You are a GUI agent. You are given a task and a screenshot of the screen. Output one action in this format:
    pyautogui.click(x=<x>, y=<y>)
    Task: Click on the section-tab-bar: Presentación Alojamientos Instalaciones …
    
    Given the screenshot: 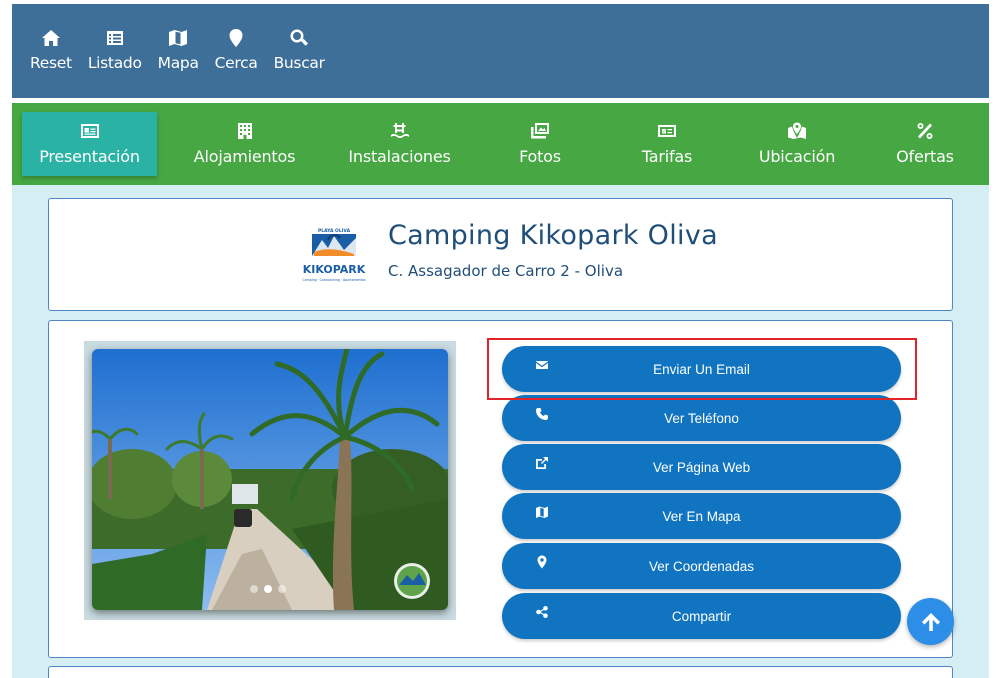 What is the action you would take?
    pyautogui.click(x=500, y=144)
    